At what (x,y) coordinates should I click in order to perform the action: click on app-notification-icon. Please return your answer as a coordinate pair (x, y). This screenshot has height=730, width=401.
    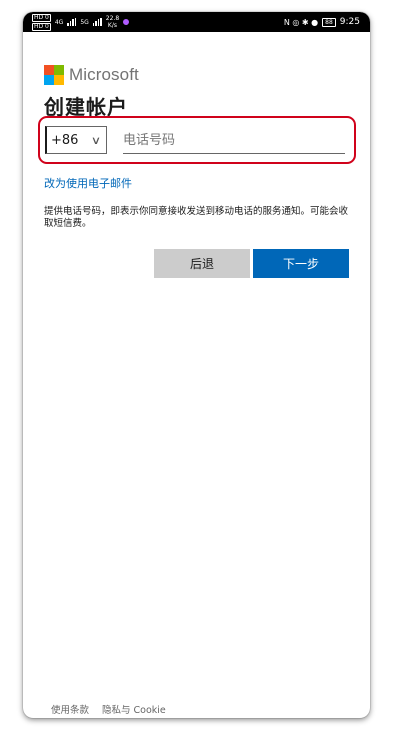
    Looking at the image, I should click on (126, 22).